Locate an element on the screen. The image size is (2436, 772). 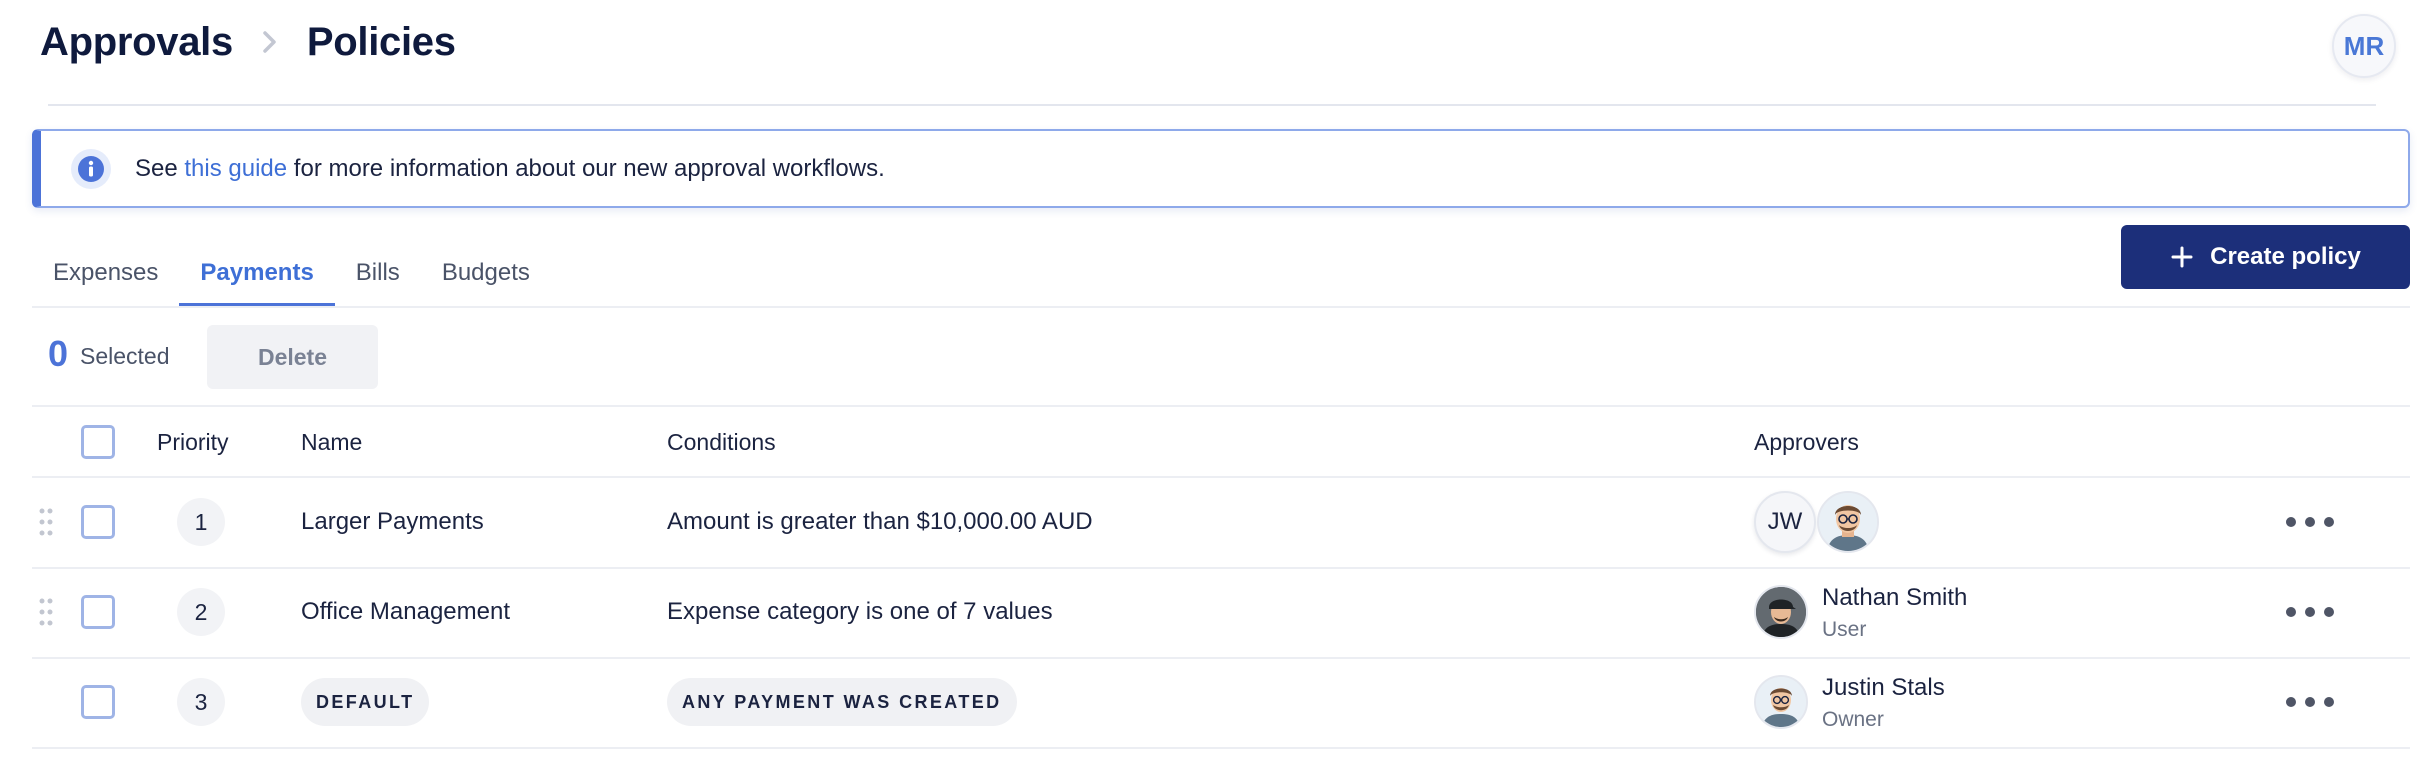
info-icon is located at coordinates (91, 168).